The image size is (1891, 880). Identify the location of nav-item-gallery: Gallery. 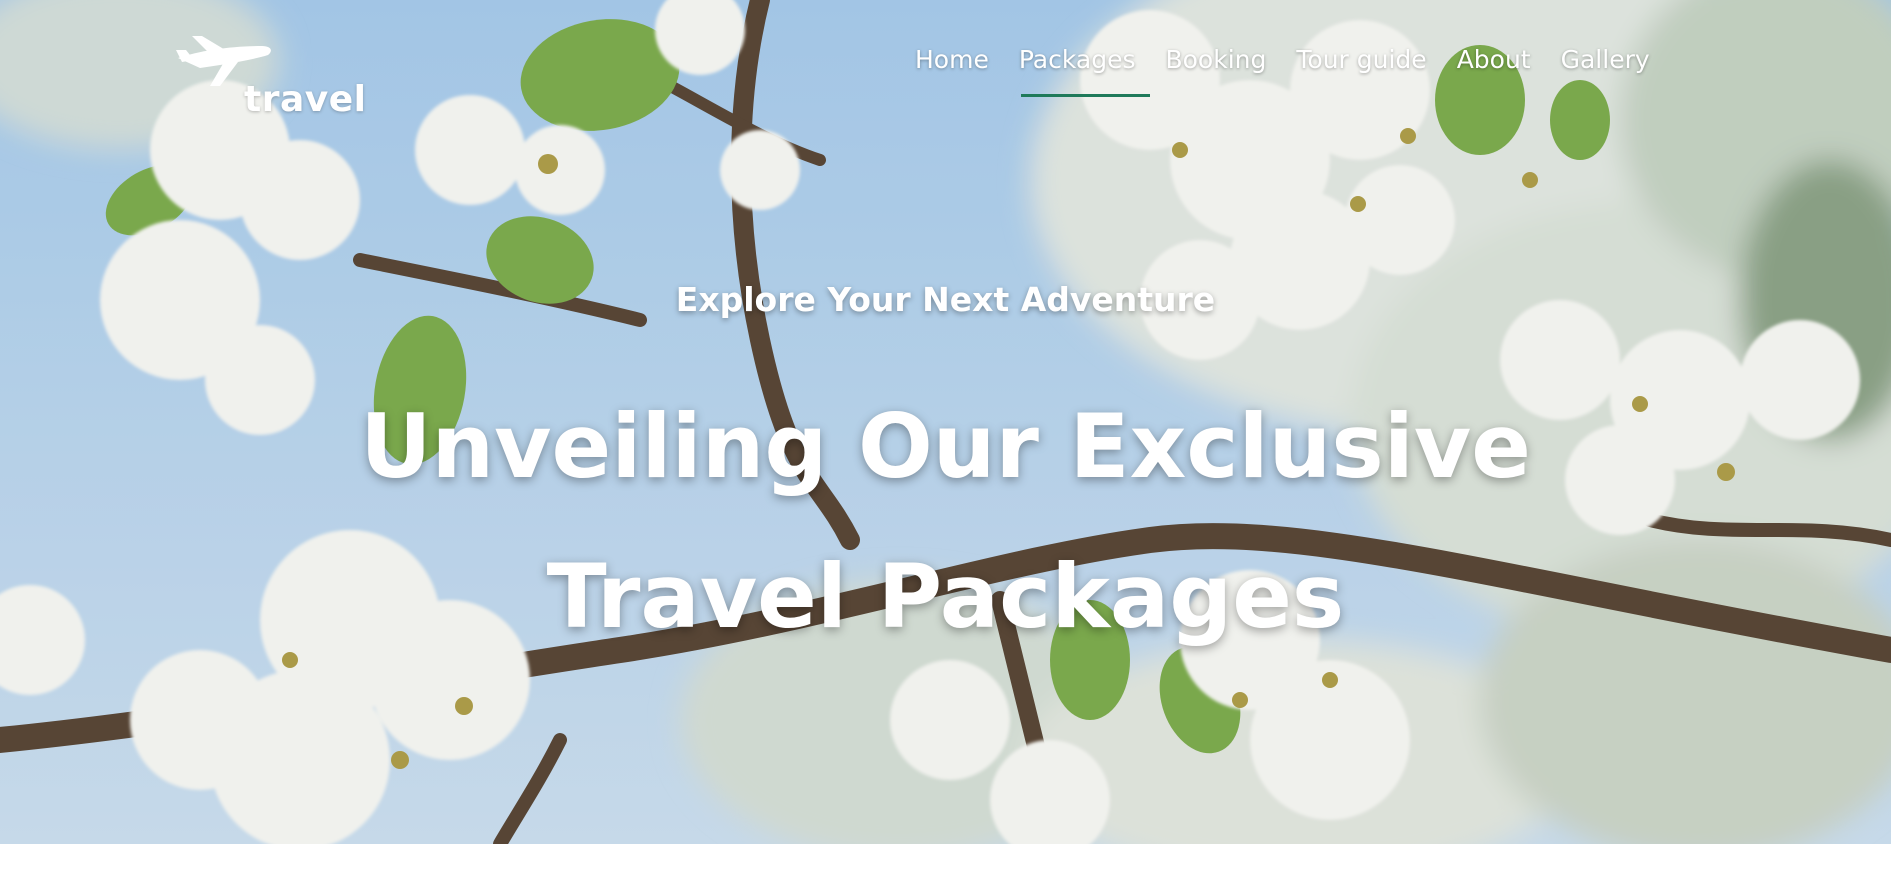
(1605, 70).